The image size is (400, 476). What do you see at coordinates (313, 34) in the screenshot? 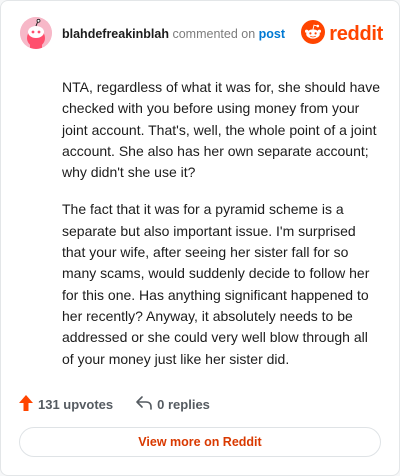
I see `reddit-logo-icon` at bounding box center [313, 34].